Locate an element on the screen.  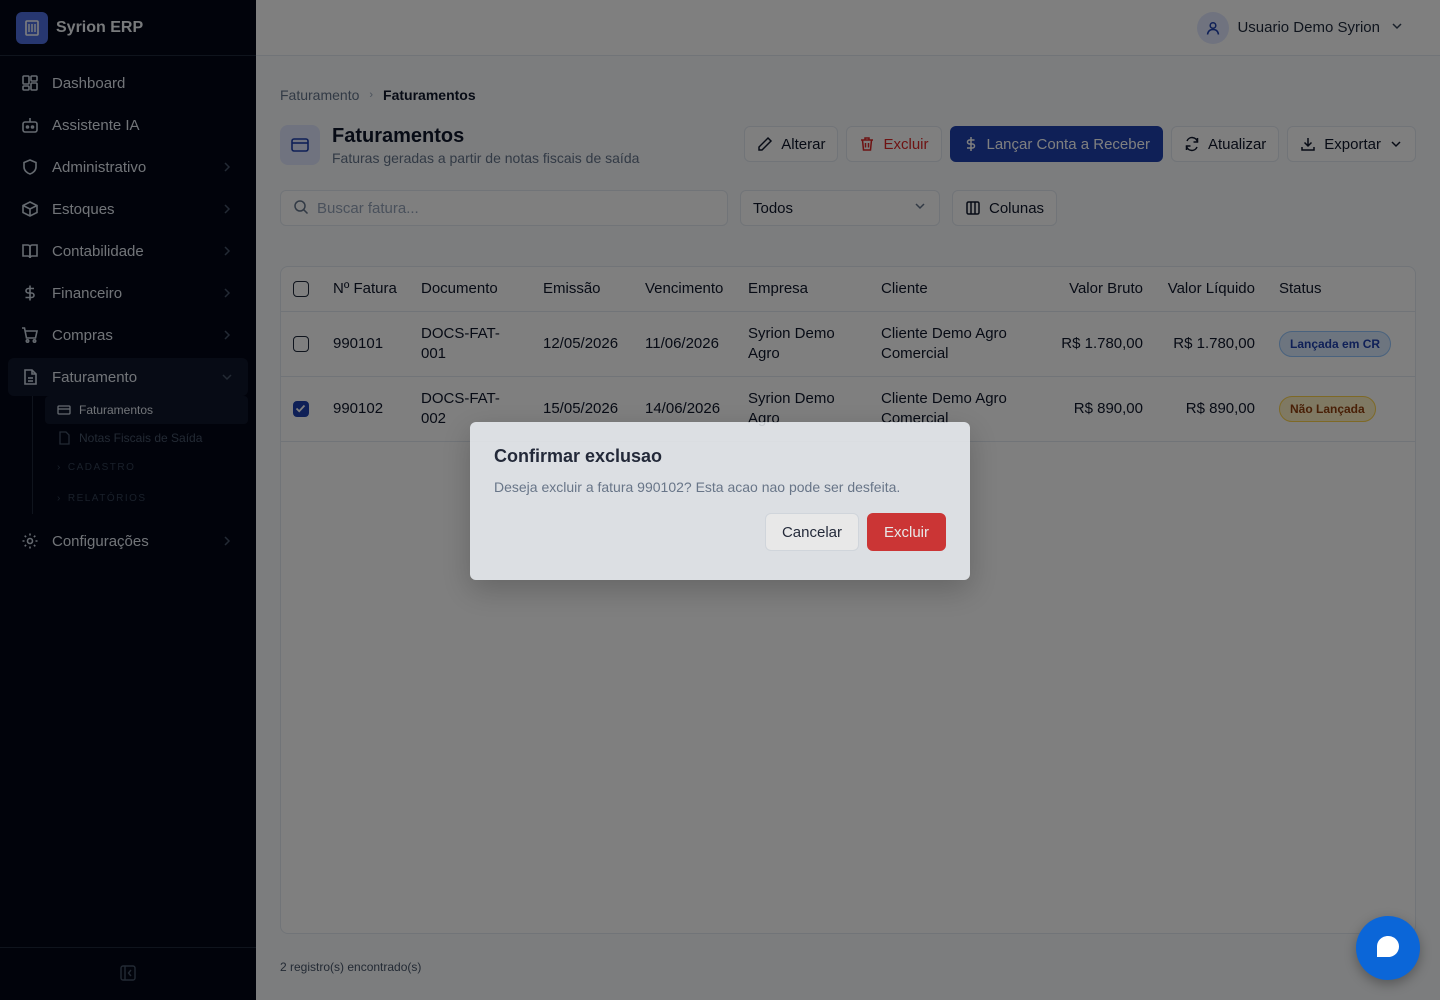
chat-bubble-icon is located at coordinates (1388, 948).